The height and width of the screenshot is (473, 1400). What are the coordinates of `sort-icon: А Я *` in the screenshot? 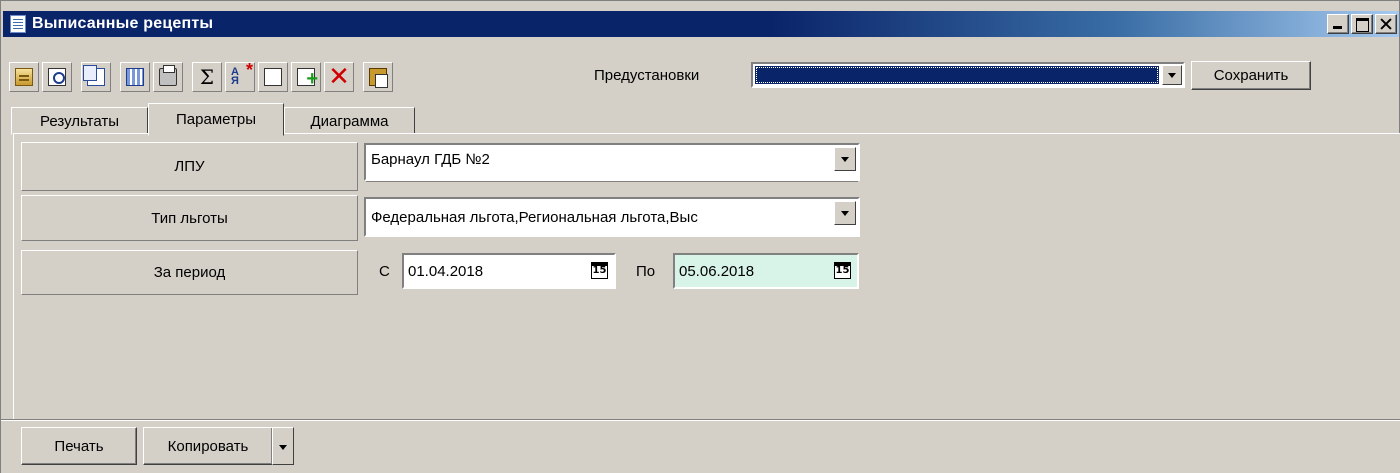 It's located at (242, 74).